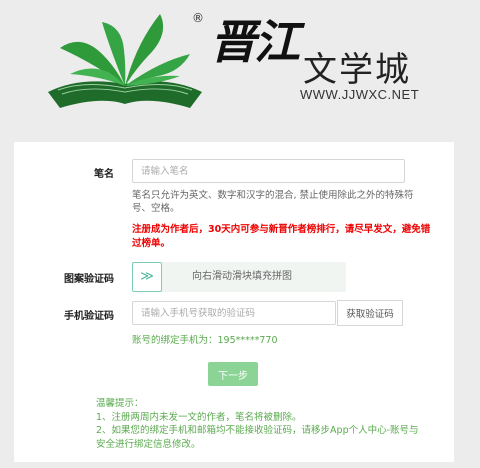  Describe the element at coordinates (273, 202) in the screenshot. I see `penname-hint: 笔名只允许为英文、数字和汉字的混合, 禁止使用除此之外的特殊符号、空格。` at that location.